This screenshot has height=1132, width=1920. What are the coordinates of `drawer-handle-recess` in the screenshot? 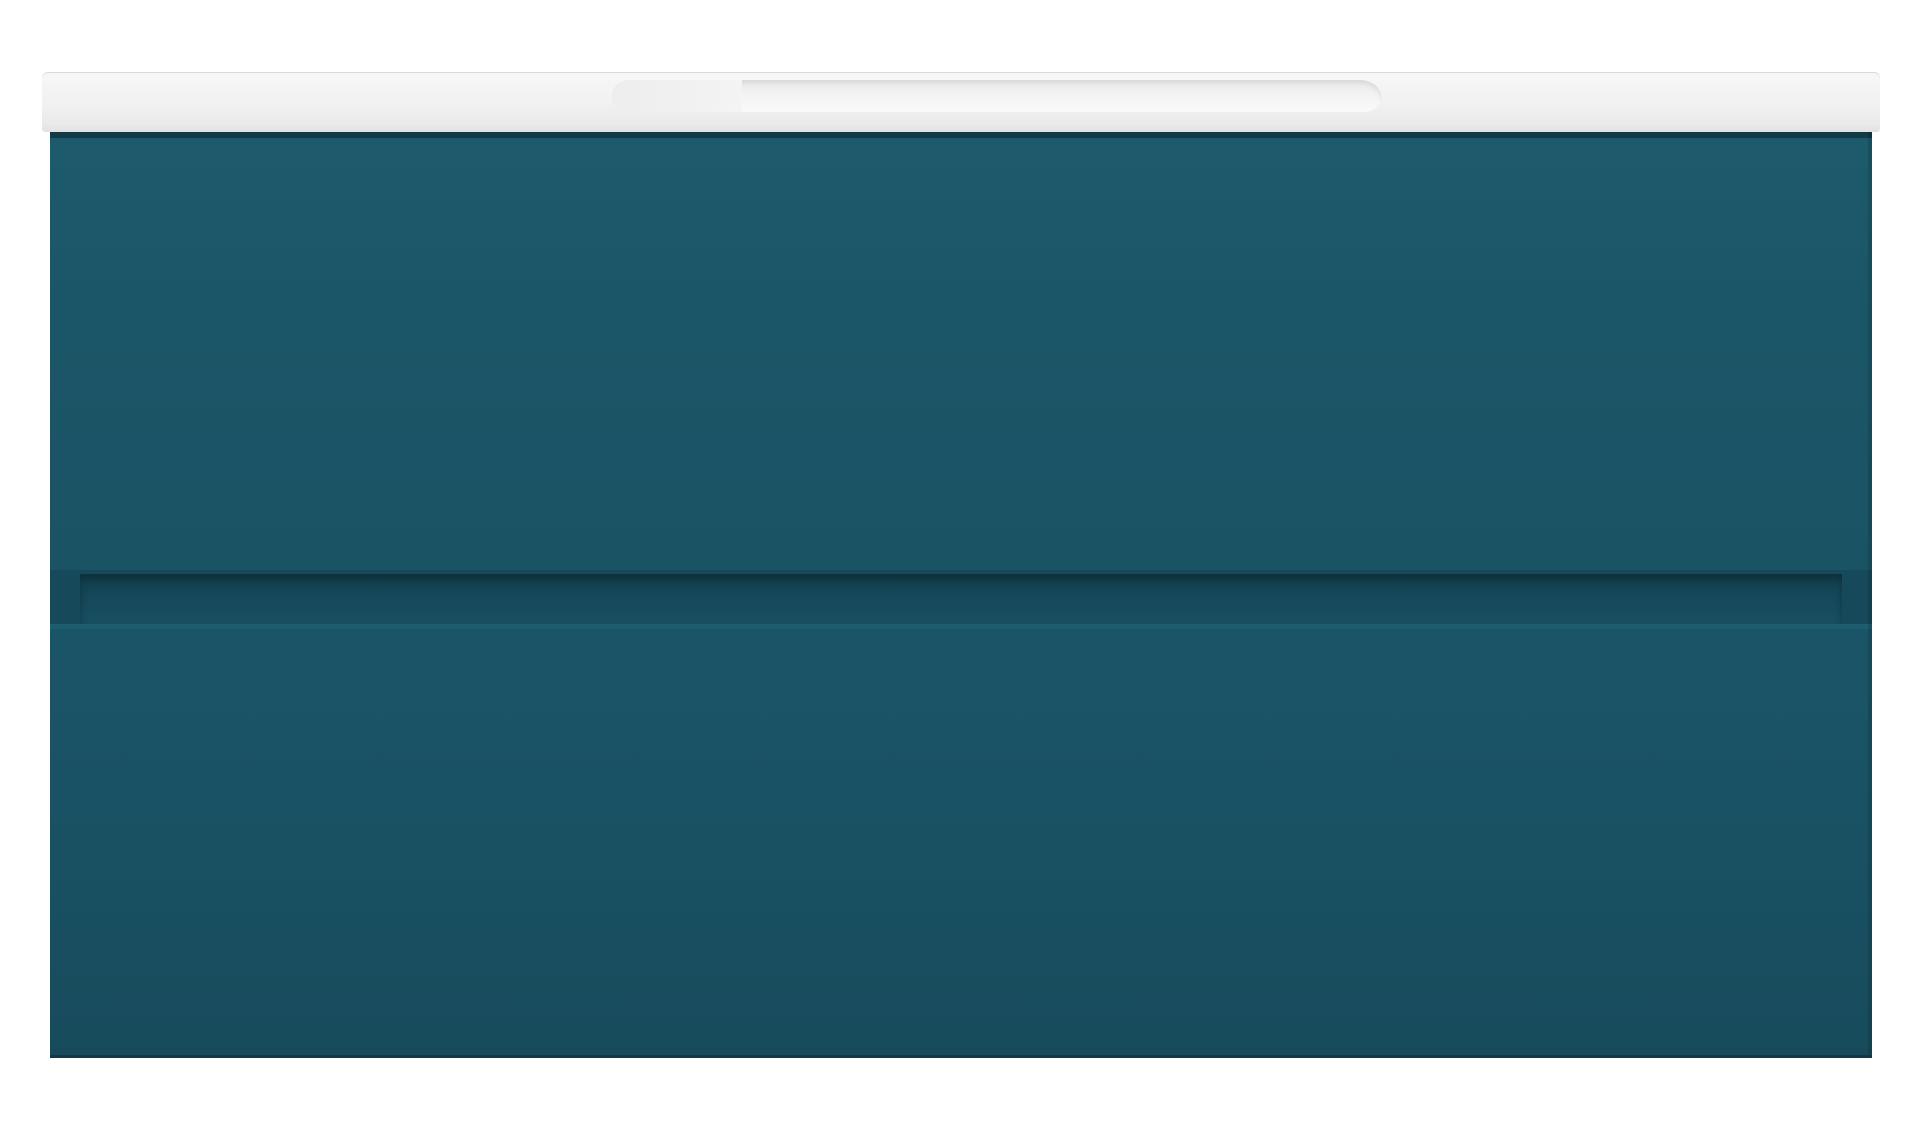 It's located at (961, 599).